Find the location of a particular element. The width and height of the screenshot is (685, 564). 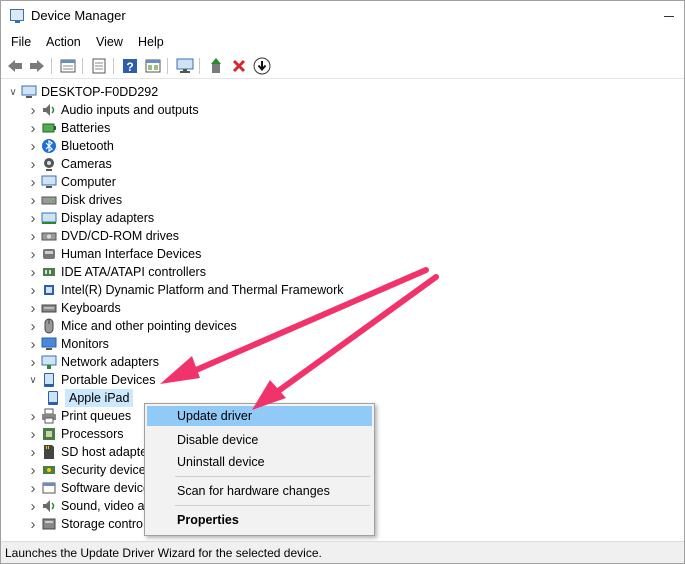

tree-category: › Bluetooth is located at coordinates (69, 146).